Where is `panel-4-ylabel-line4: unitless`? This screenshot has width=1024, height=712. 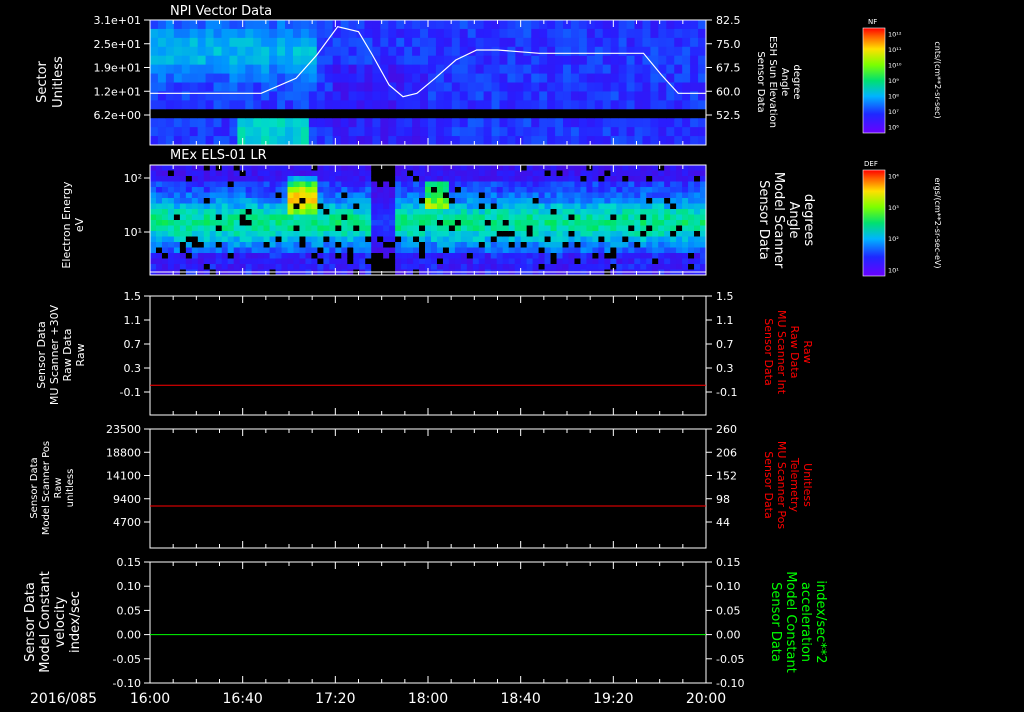
panel-4-ylabel-line4: unitless is located at coordinates (70, 488).